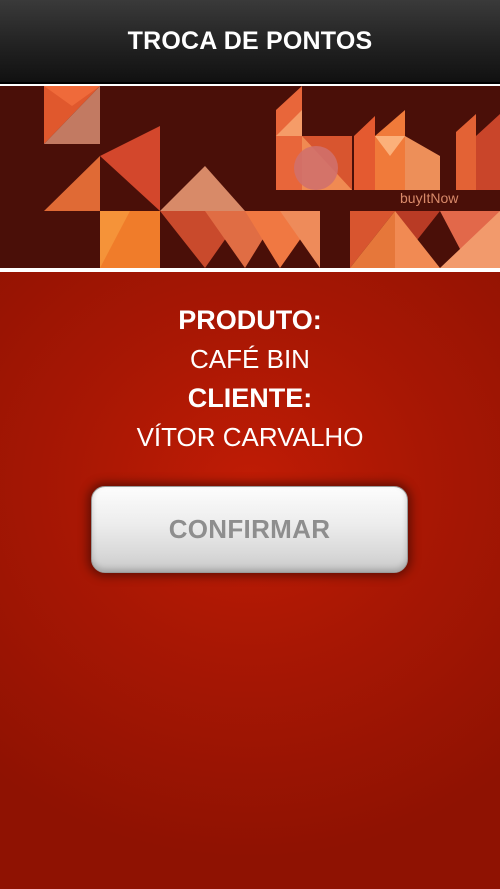  Describe the element at coordinates (250, 320) in the screenshot. I see `product-label: PRODUTO:` at that location.